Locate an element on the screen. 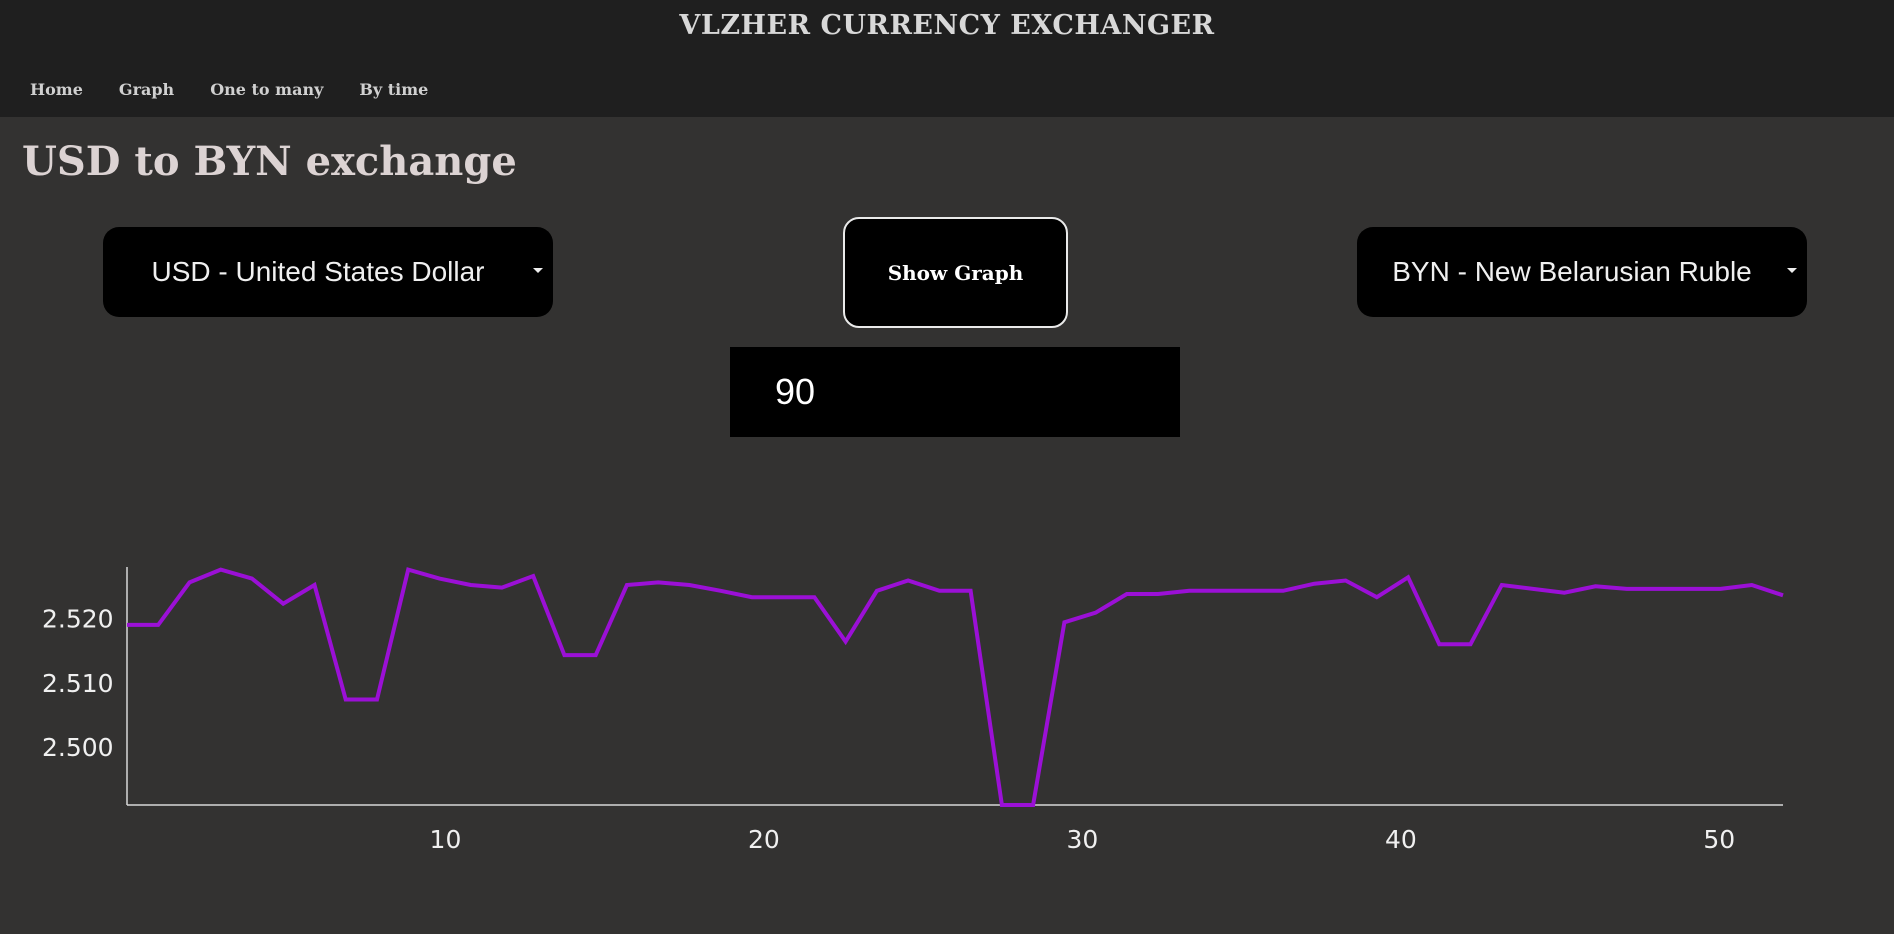 This screenshot has width=1894, height=934. from-currency-value: USD - United States Dollar is located at coordinates (318, 271).